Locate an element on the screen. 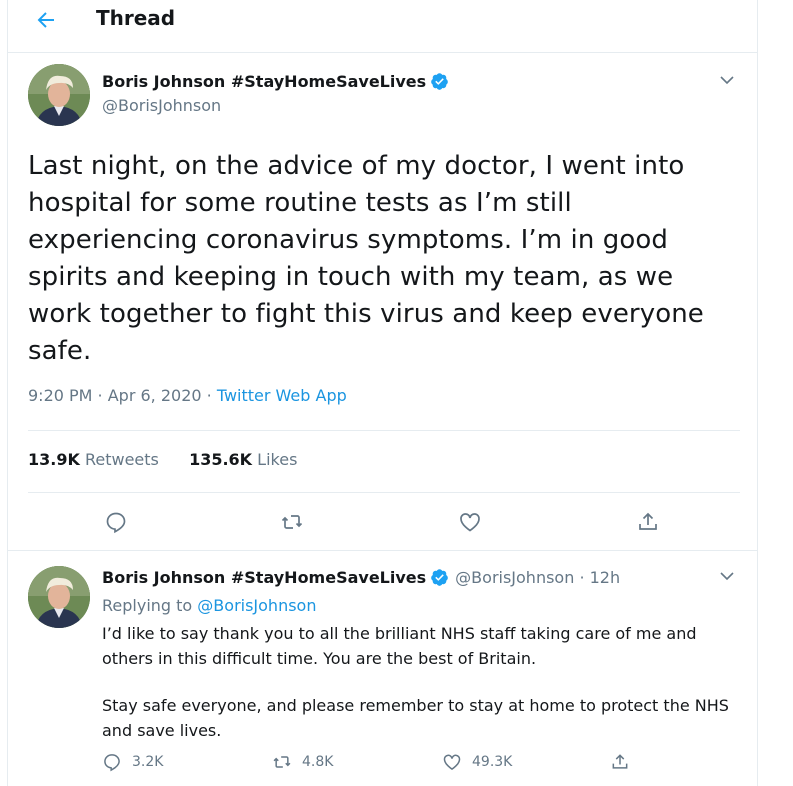  likes-stat: 135.6K Likes is located at coordinates (243, 459).